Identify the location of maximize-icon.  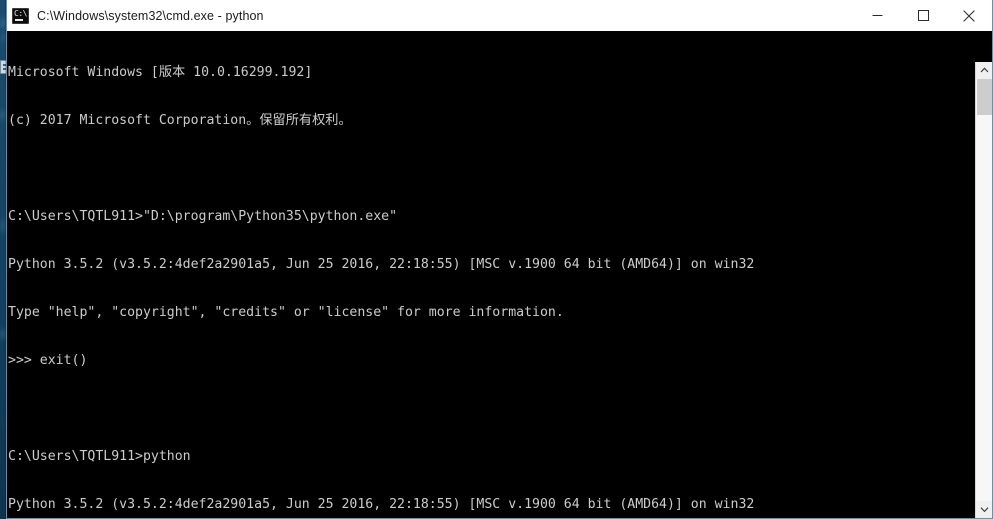
(923, 15).